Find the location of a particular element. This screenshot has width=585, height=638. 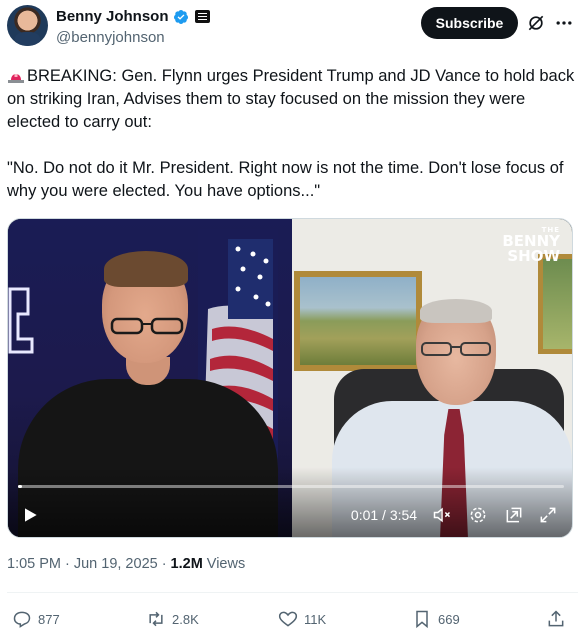

repost-count: 2.8K is located at coordinates (185, 619).